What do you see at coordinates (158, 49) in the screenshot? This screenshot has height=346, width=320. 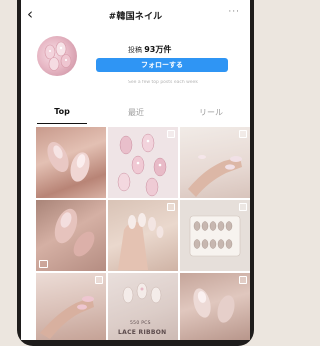 I see `post-count-value: 93万件` at bounding box center [158, 49].